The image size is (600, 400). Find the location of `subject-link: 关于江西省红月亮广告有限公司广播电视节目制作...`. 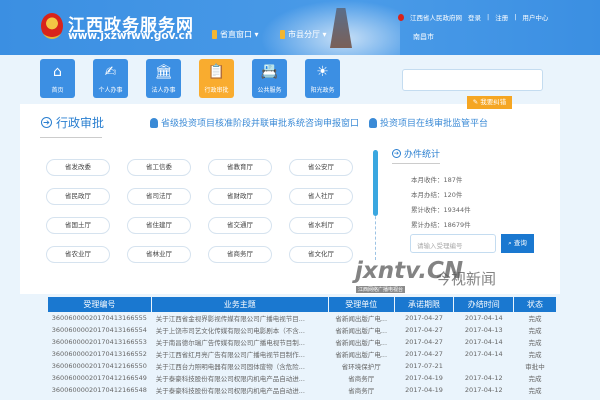

subject-link: 关于江西省红月亮广告有限公司广播电视节目制作... is located at coordinates (240, 354).